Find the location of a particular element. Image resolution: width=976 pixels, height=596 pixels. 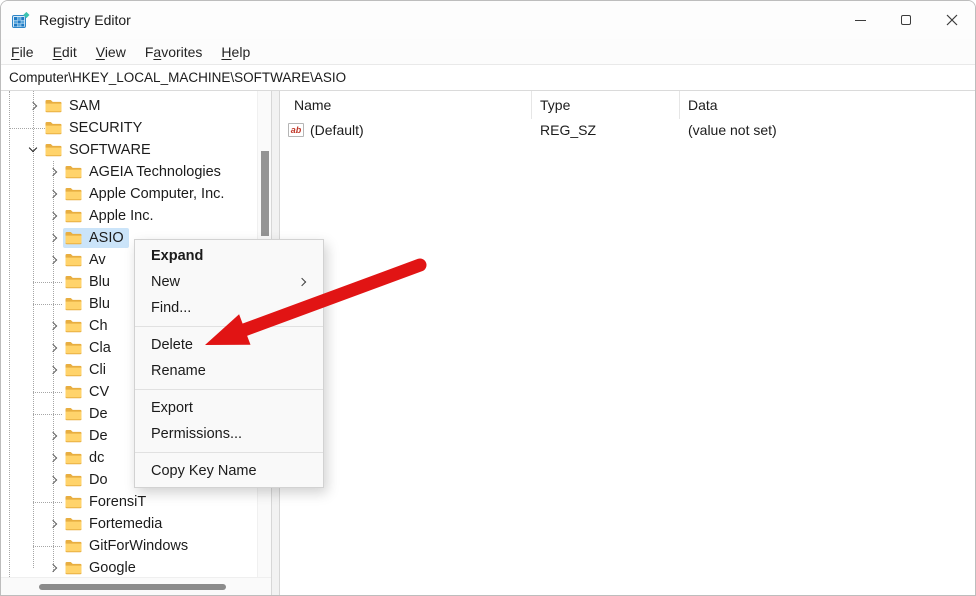

tree-item-forensit: ForensiT is located at coordinates (129, 502).